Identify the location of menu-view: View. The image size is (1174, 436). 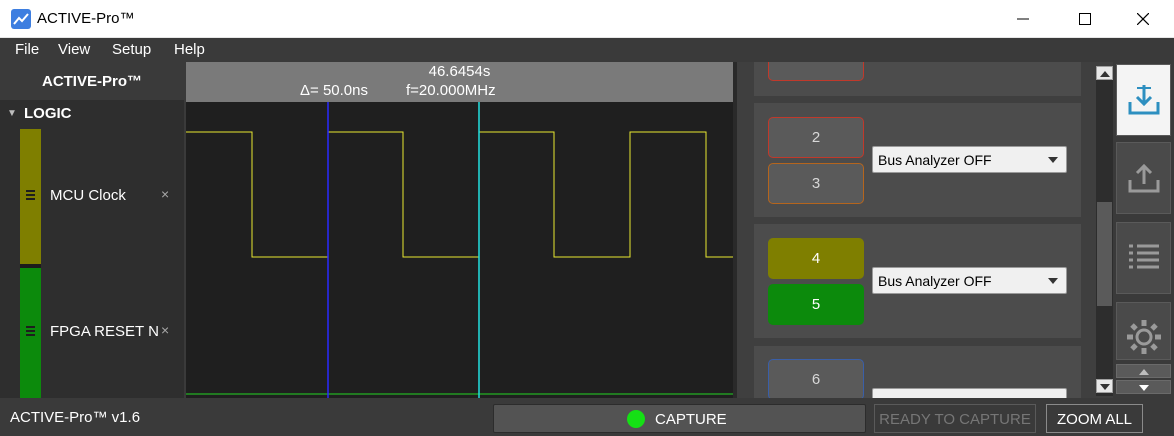
(74, 49).